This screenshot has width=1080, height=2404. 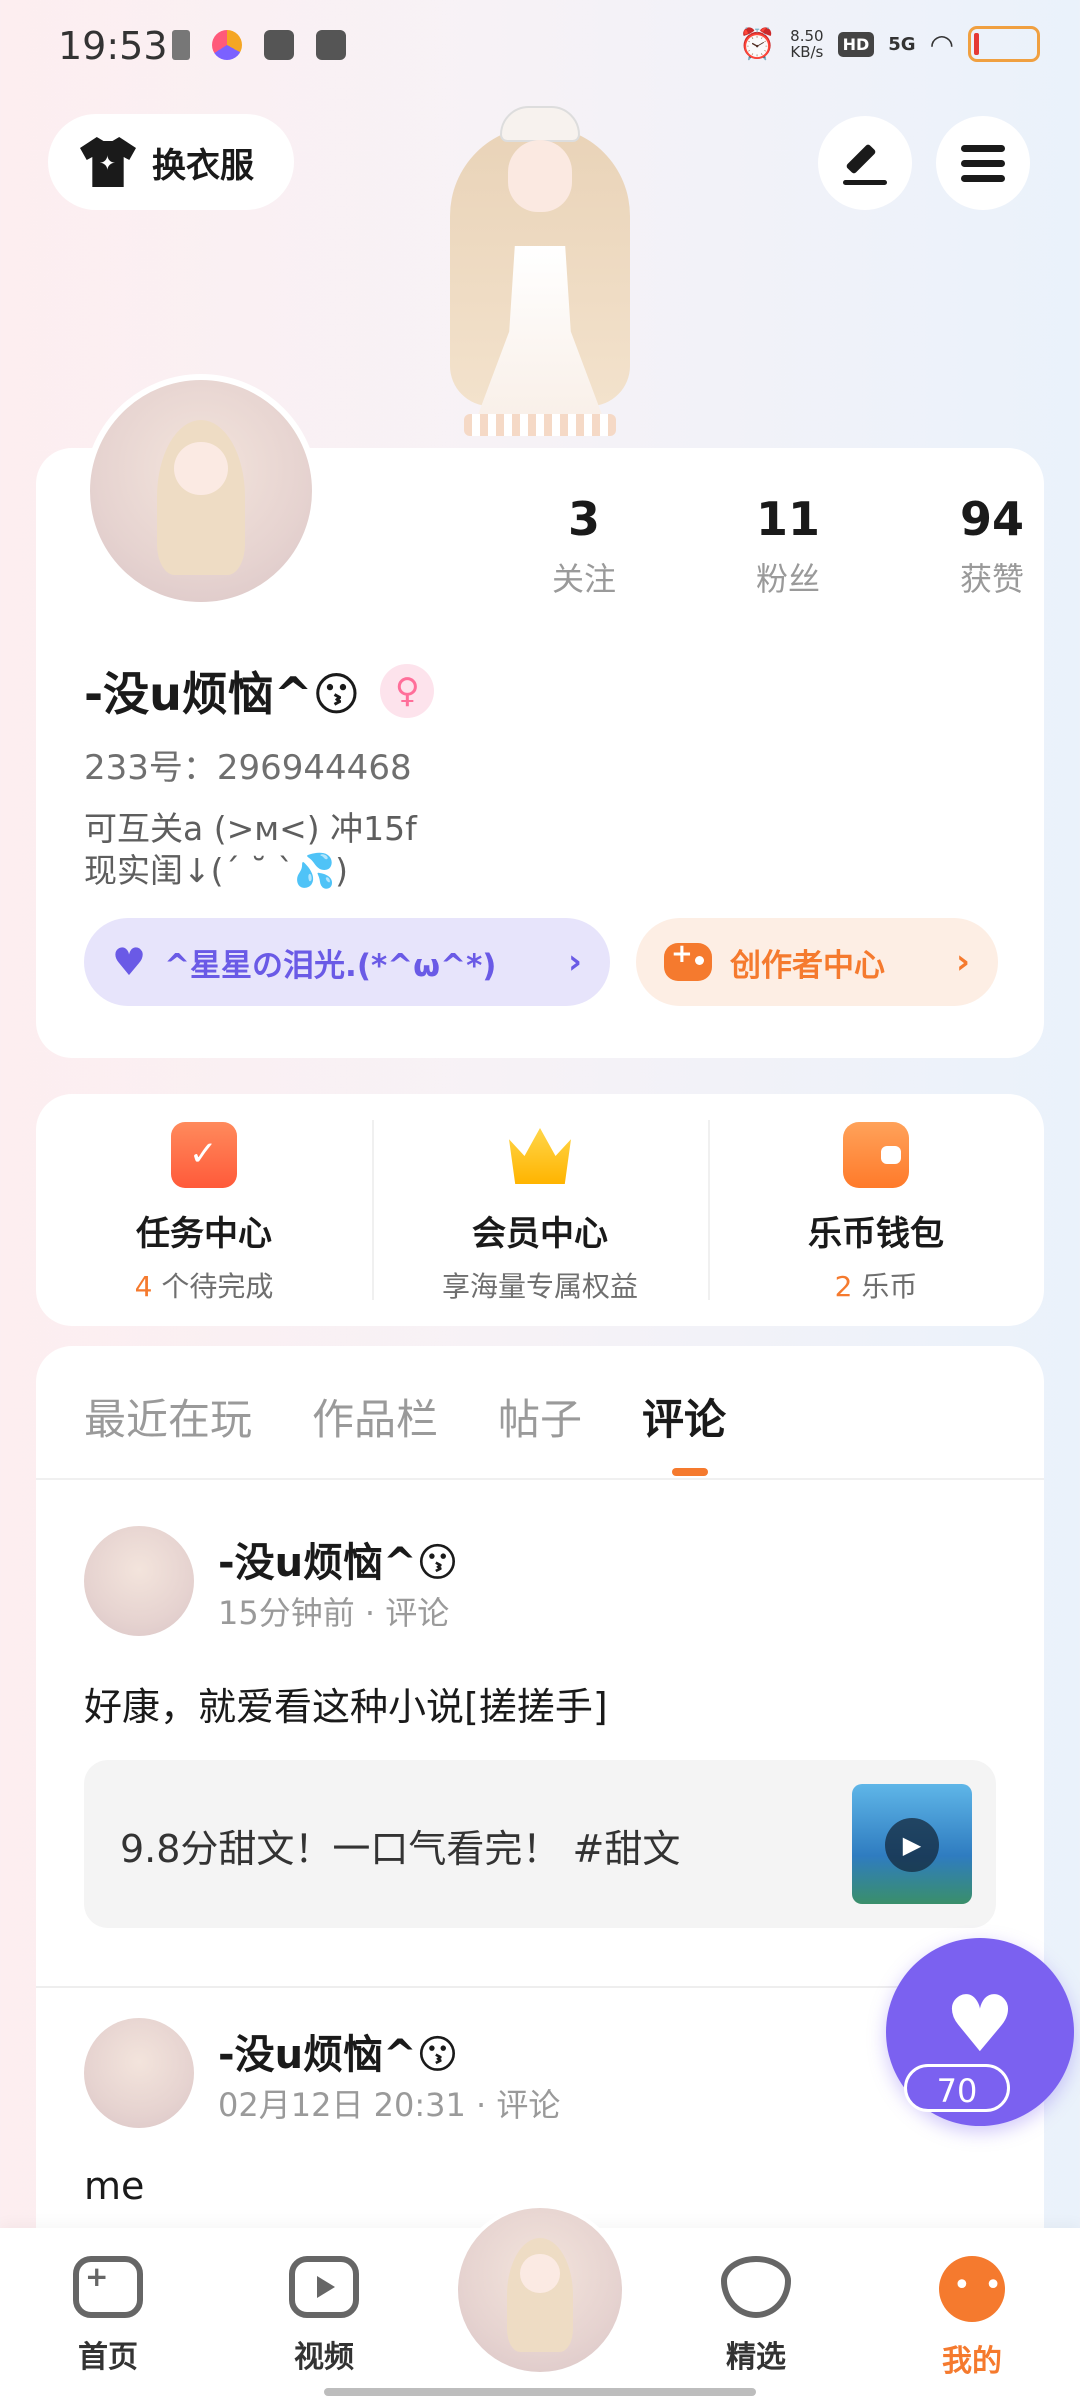 I want to click on network-speed-unit: KB/s, so click(x=807, y=52).